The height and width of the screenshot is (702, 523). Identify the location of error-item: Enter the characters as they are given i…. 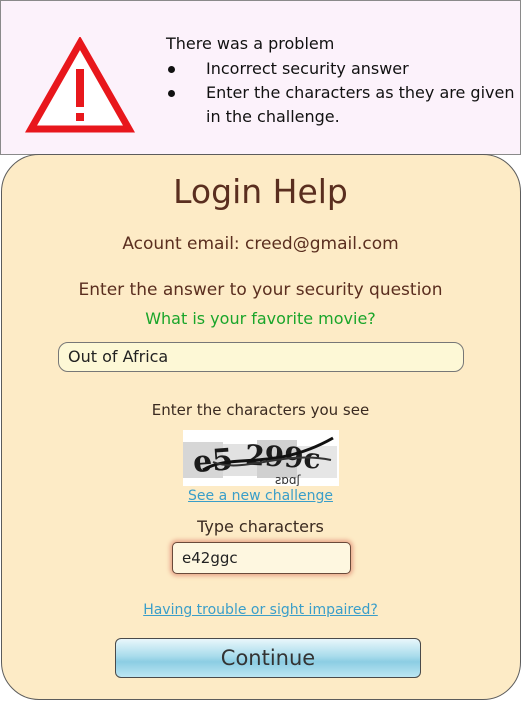
(341, 105).